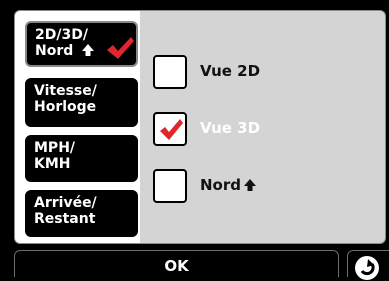 Image resolution: width=389 pixels, height=281 pixels. Describe the element at coordinates (176, 263) in the screenshot. I see `ok-button: OK` at that location.